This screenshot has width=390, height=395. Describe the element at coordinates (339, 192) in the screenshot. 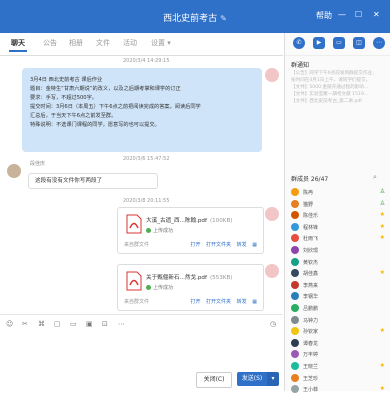

I see `member-item: 陈冉 ♙` at that location.